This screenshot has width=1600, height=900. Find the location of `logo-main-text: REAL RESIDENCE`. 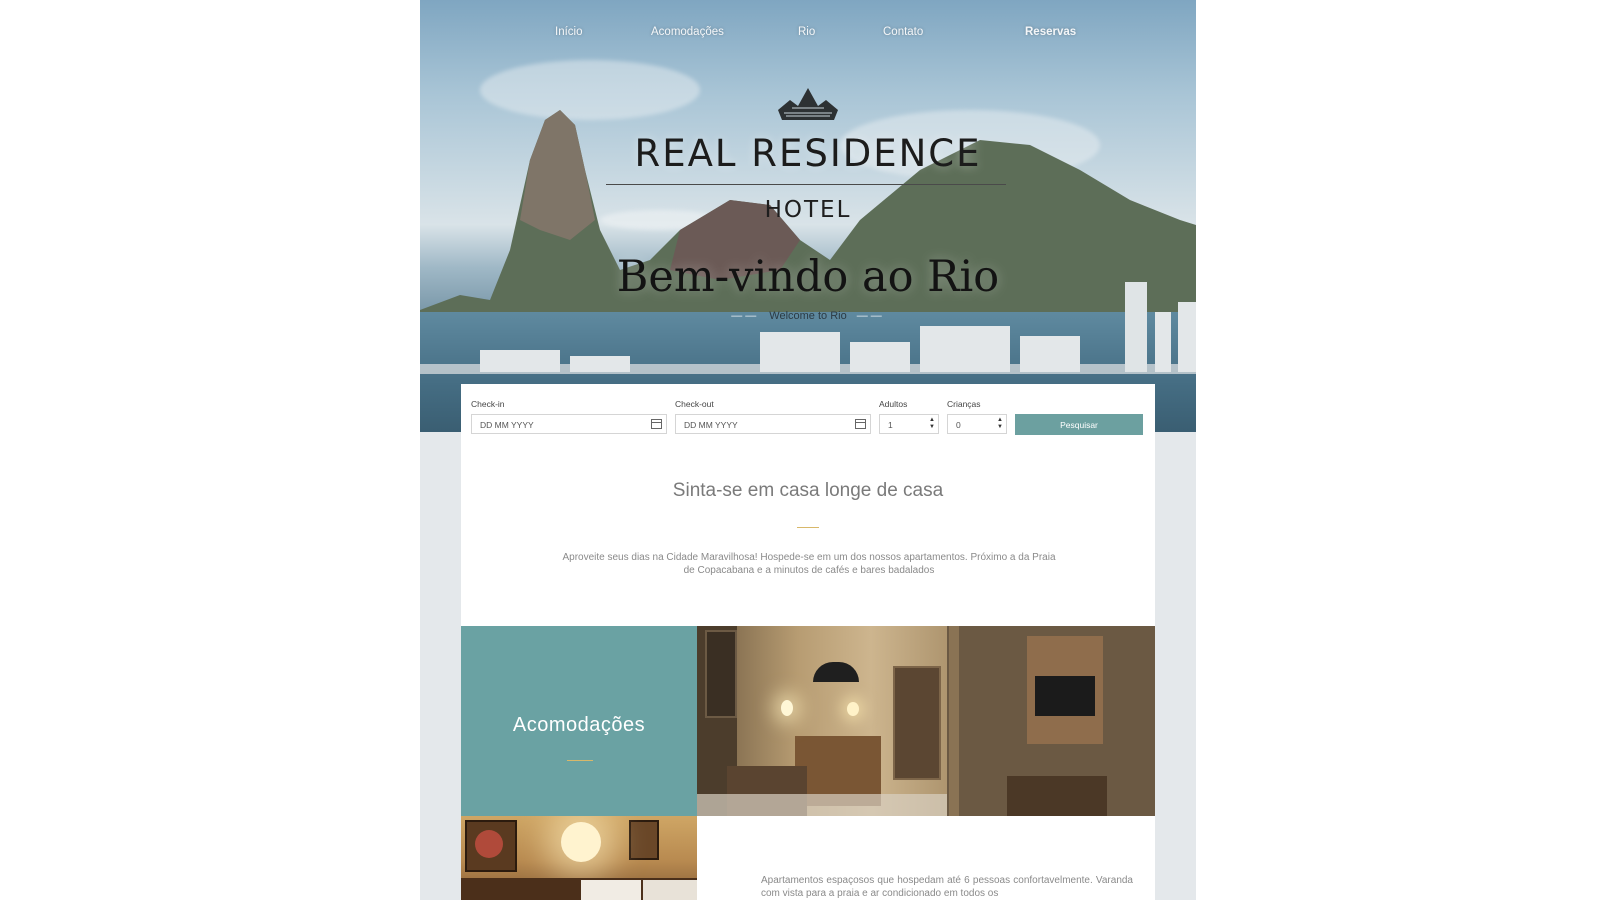

logo-main-text: REAL RESIDENCE is located at coordinates (808, 153).